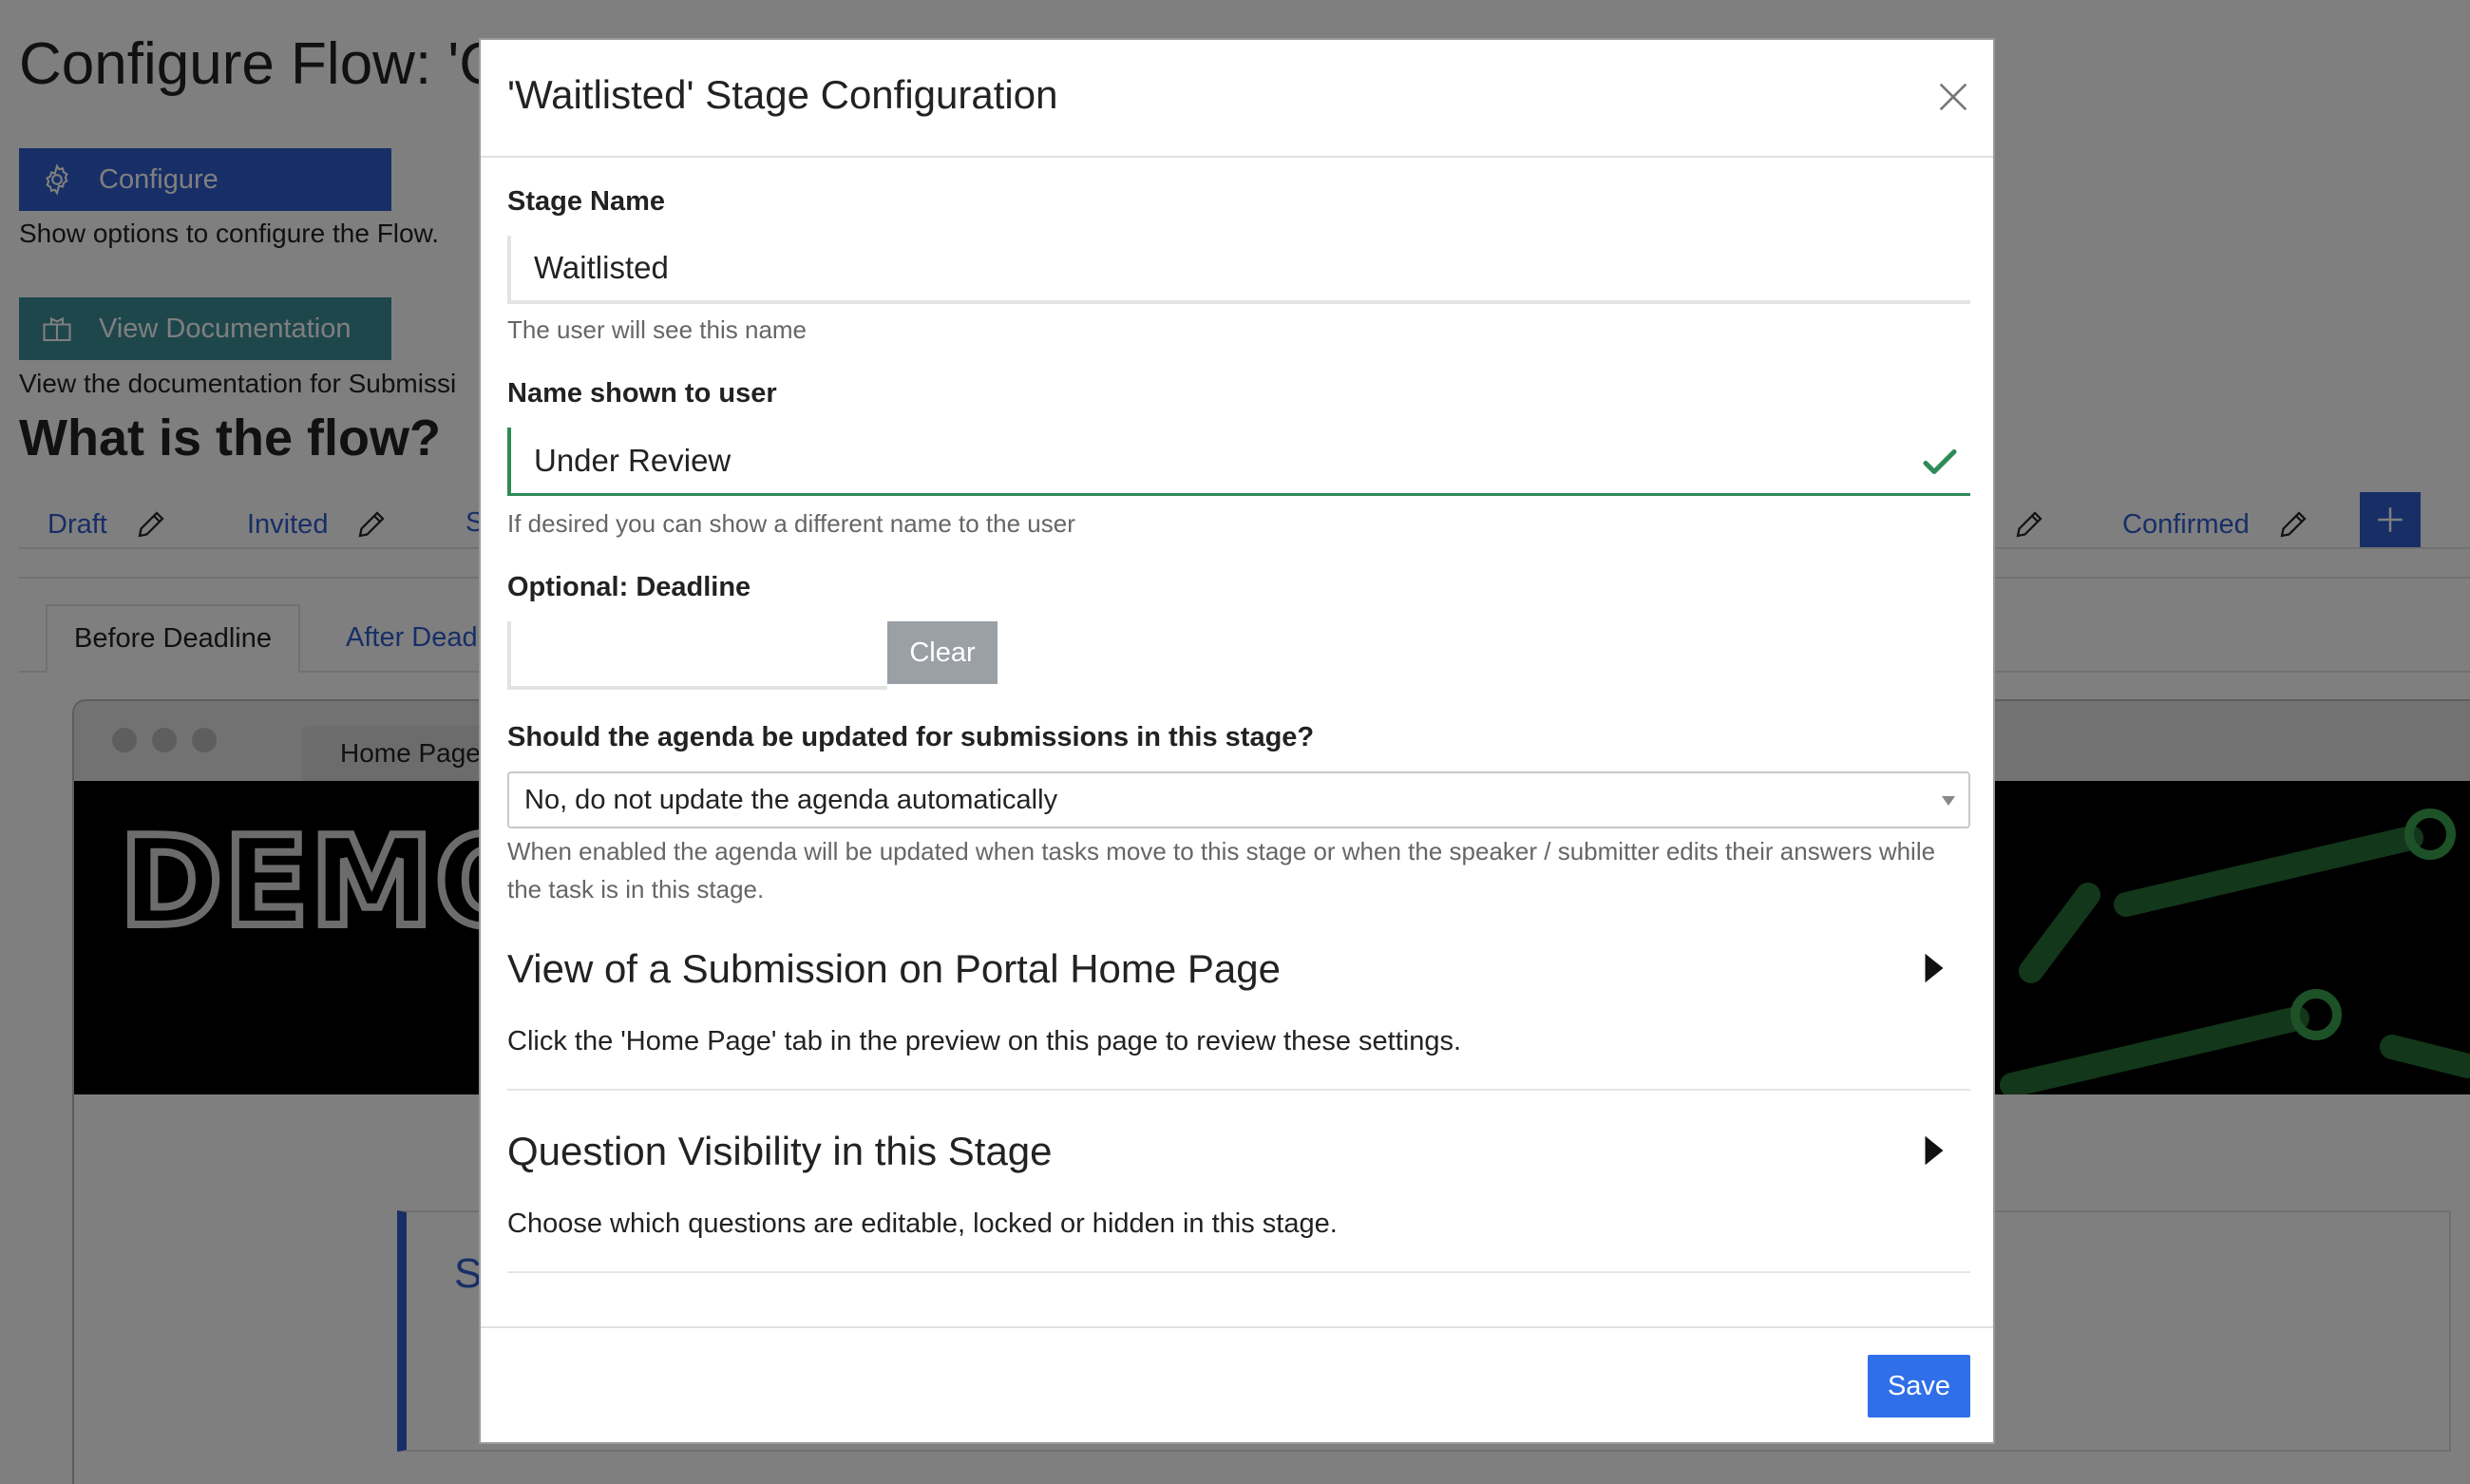 The height and width of the screenshot is (1484, 2470). Describe the element at coordinates (1940, 461) in the screenshot. I see `check-icon` at that location.